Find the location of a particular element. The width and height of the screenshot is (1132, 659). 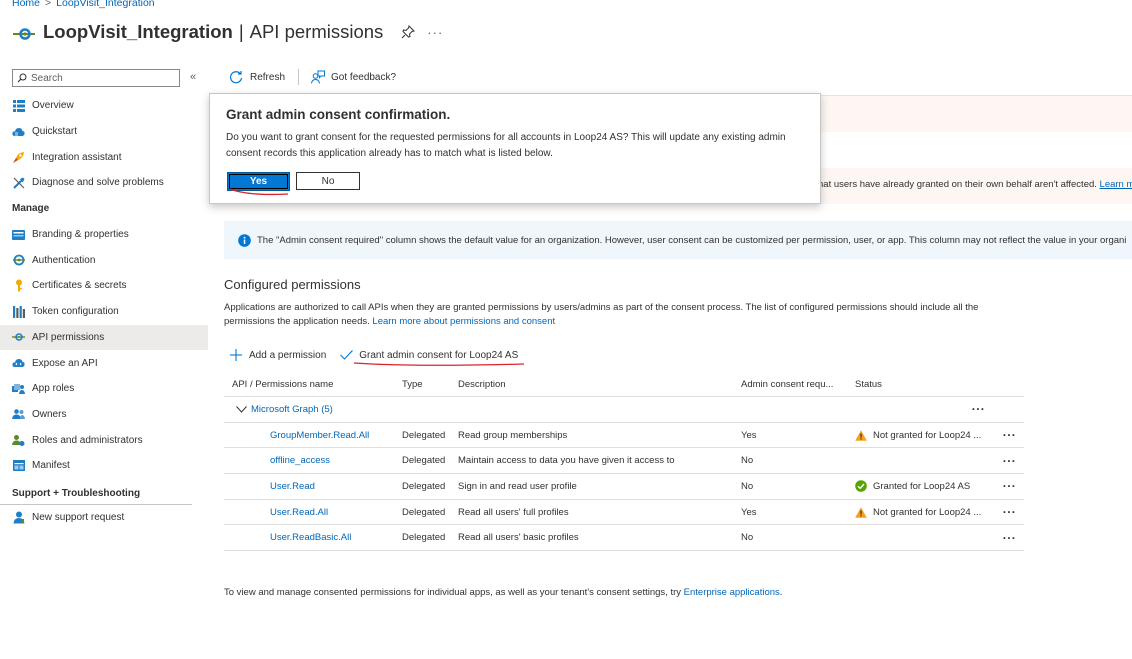

add-permission-button: Add a permission is located at coordinates (278, 355).